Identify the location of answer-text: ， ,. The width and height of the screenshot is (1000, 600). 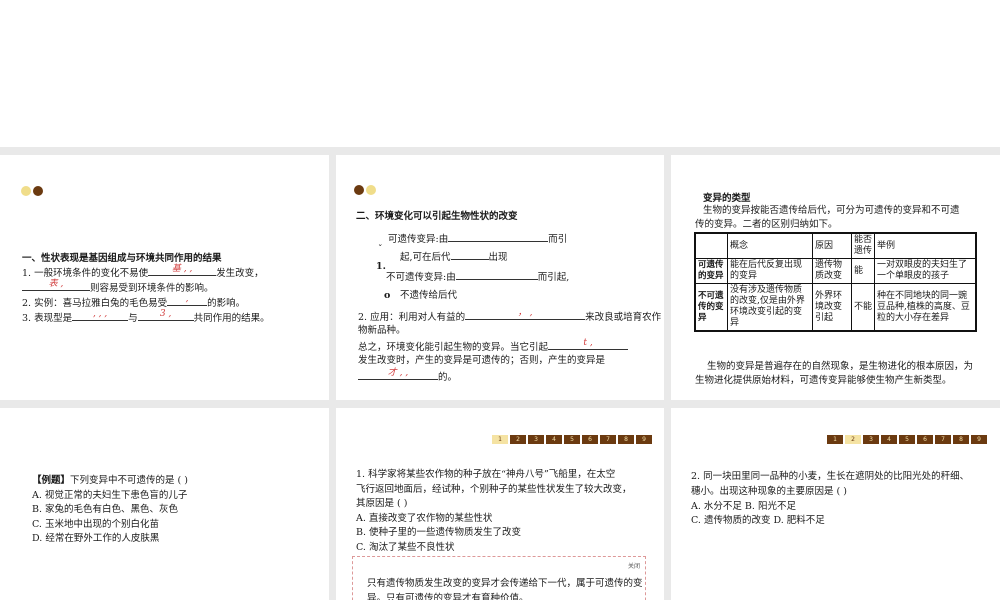
(525, 313).